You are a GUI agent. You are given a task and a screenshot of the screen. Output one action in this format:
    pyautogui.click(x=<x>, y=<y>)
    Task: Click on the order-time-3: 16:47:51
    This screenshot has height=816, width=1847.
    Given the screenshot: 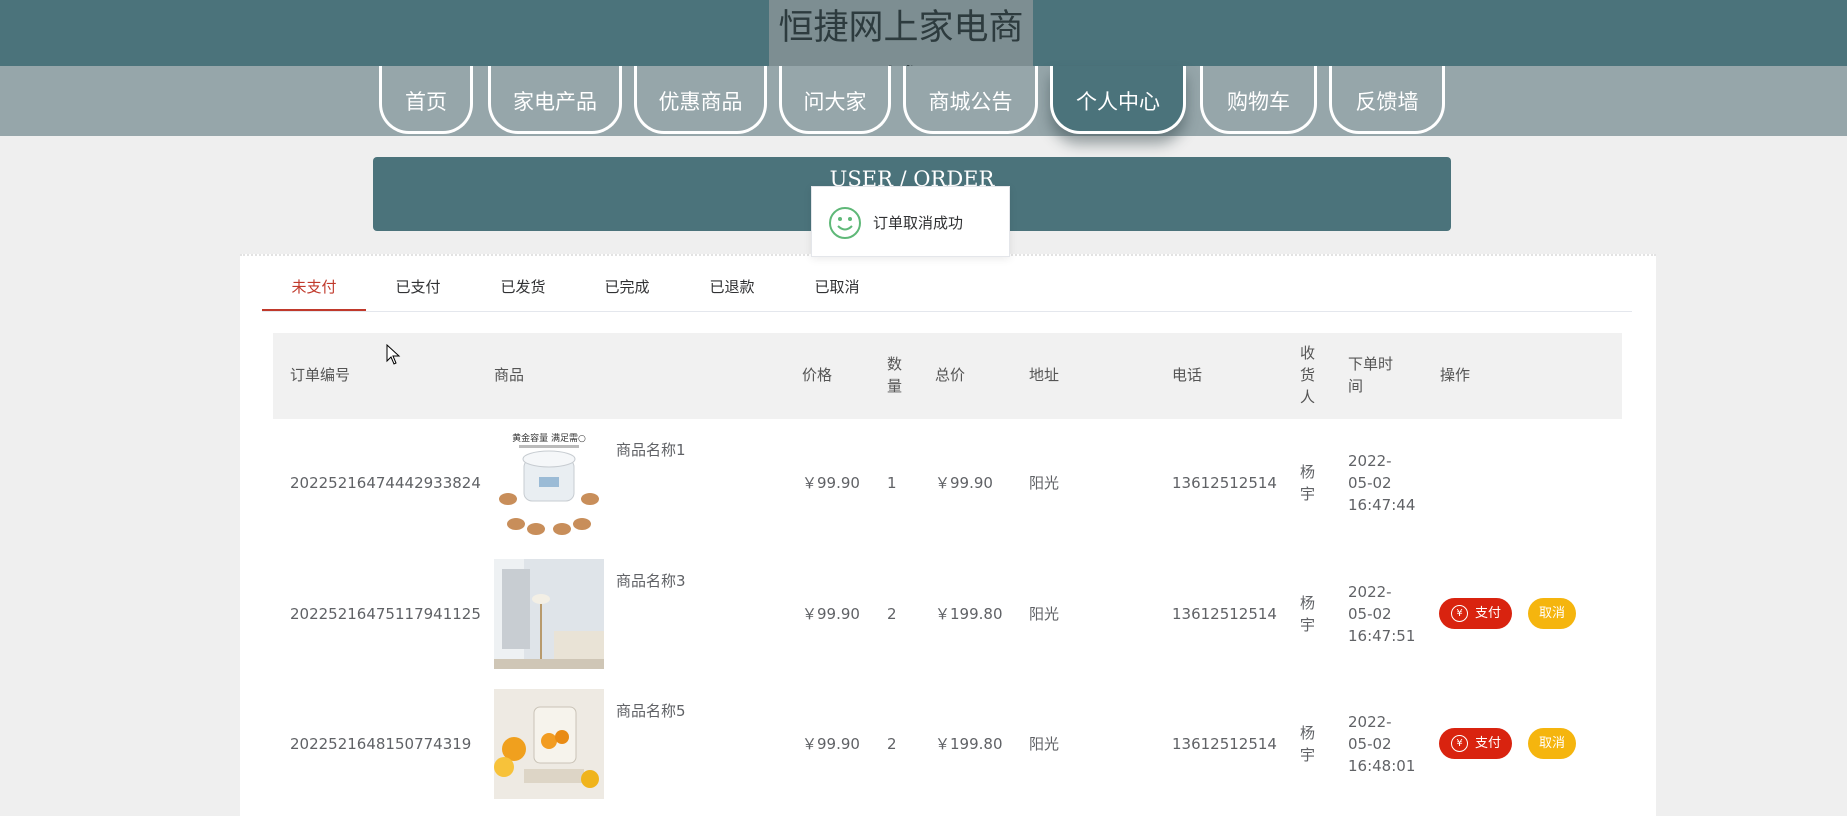 What is the action you would take?
    pyautogui.click(x=1382, y=636)
    